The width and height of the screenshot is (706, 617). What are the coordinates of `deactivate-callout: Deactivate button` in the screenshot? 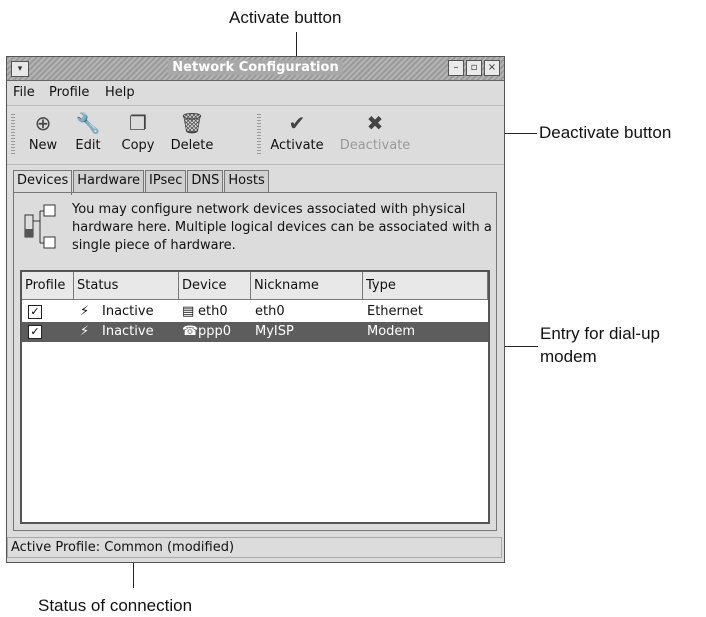 It's located at (605, 132).